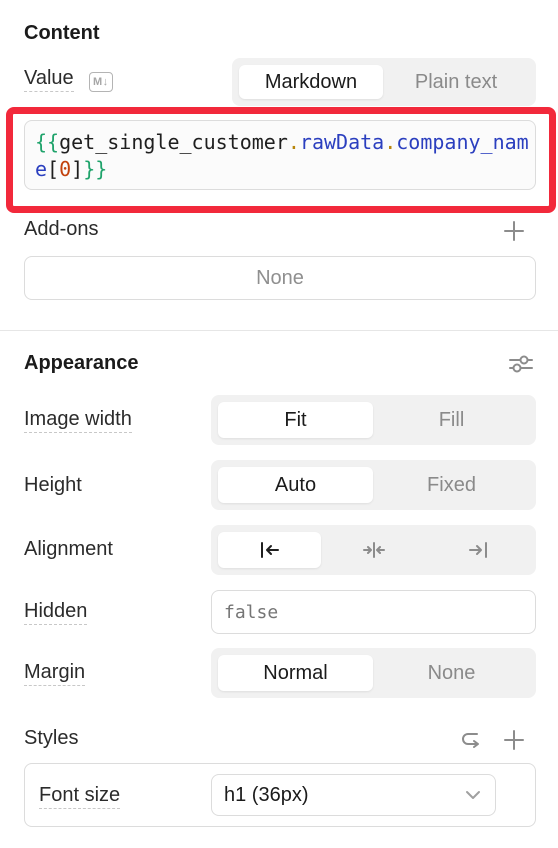  What do you see at coordinates (342, 142) in the screenshot?
I see `code-property: rawData` at bounding box center [342, 142].